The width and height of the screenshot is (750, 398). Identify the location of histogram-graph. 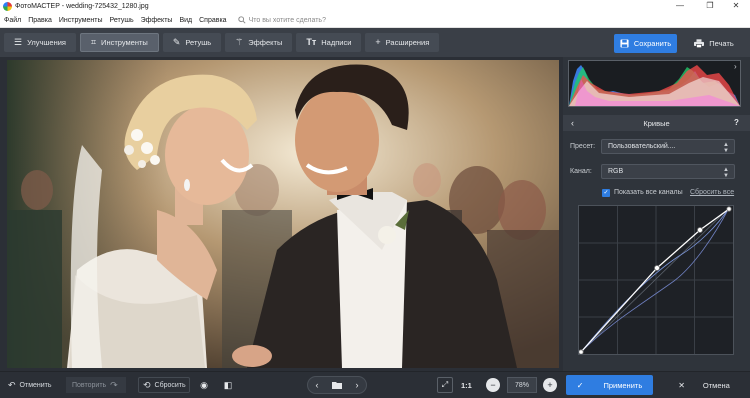
(654, 85).